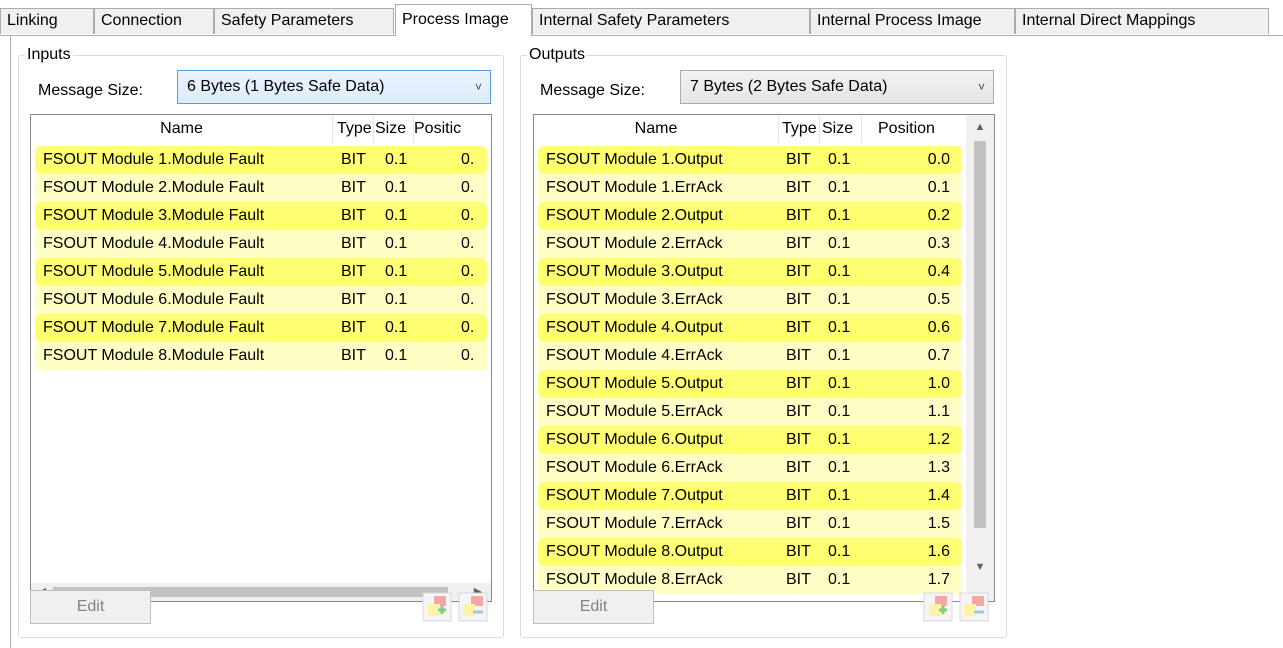  I want to click on table-row: FSOUT Module 8.Output BIT 0.1 1.6, so click(750, 552).